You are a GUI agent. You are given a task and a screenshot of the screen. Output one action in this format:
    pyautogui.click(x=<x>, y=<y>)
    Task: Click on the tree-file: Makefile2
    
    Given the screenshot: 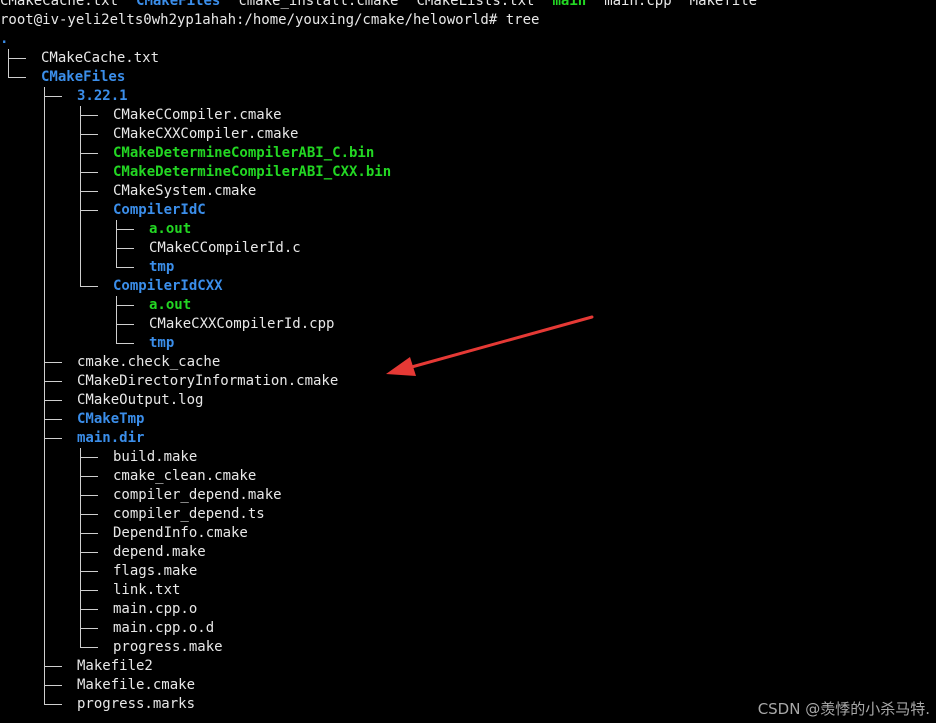 What is the action you would take?
    pyautogui.click(x=115, y=666)
    